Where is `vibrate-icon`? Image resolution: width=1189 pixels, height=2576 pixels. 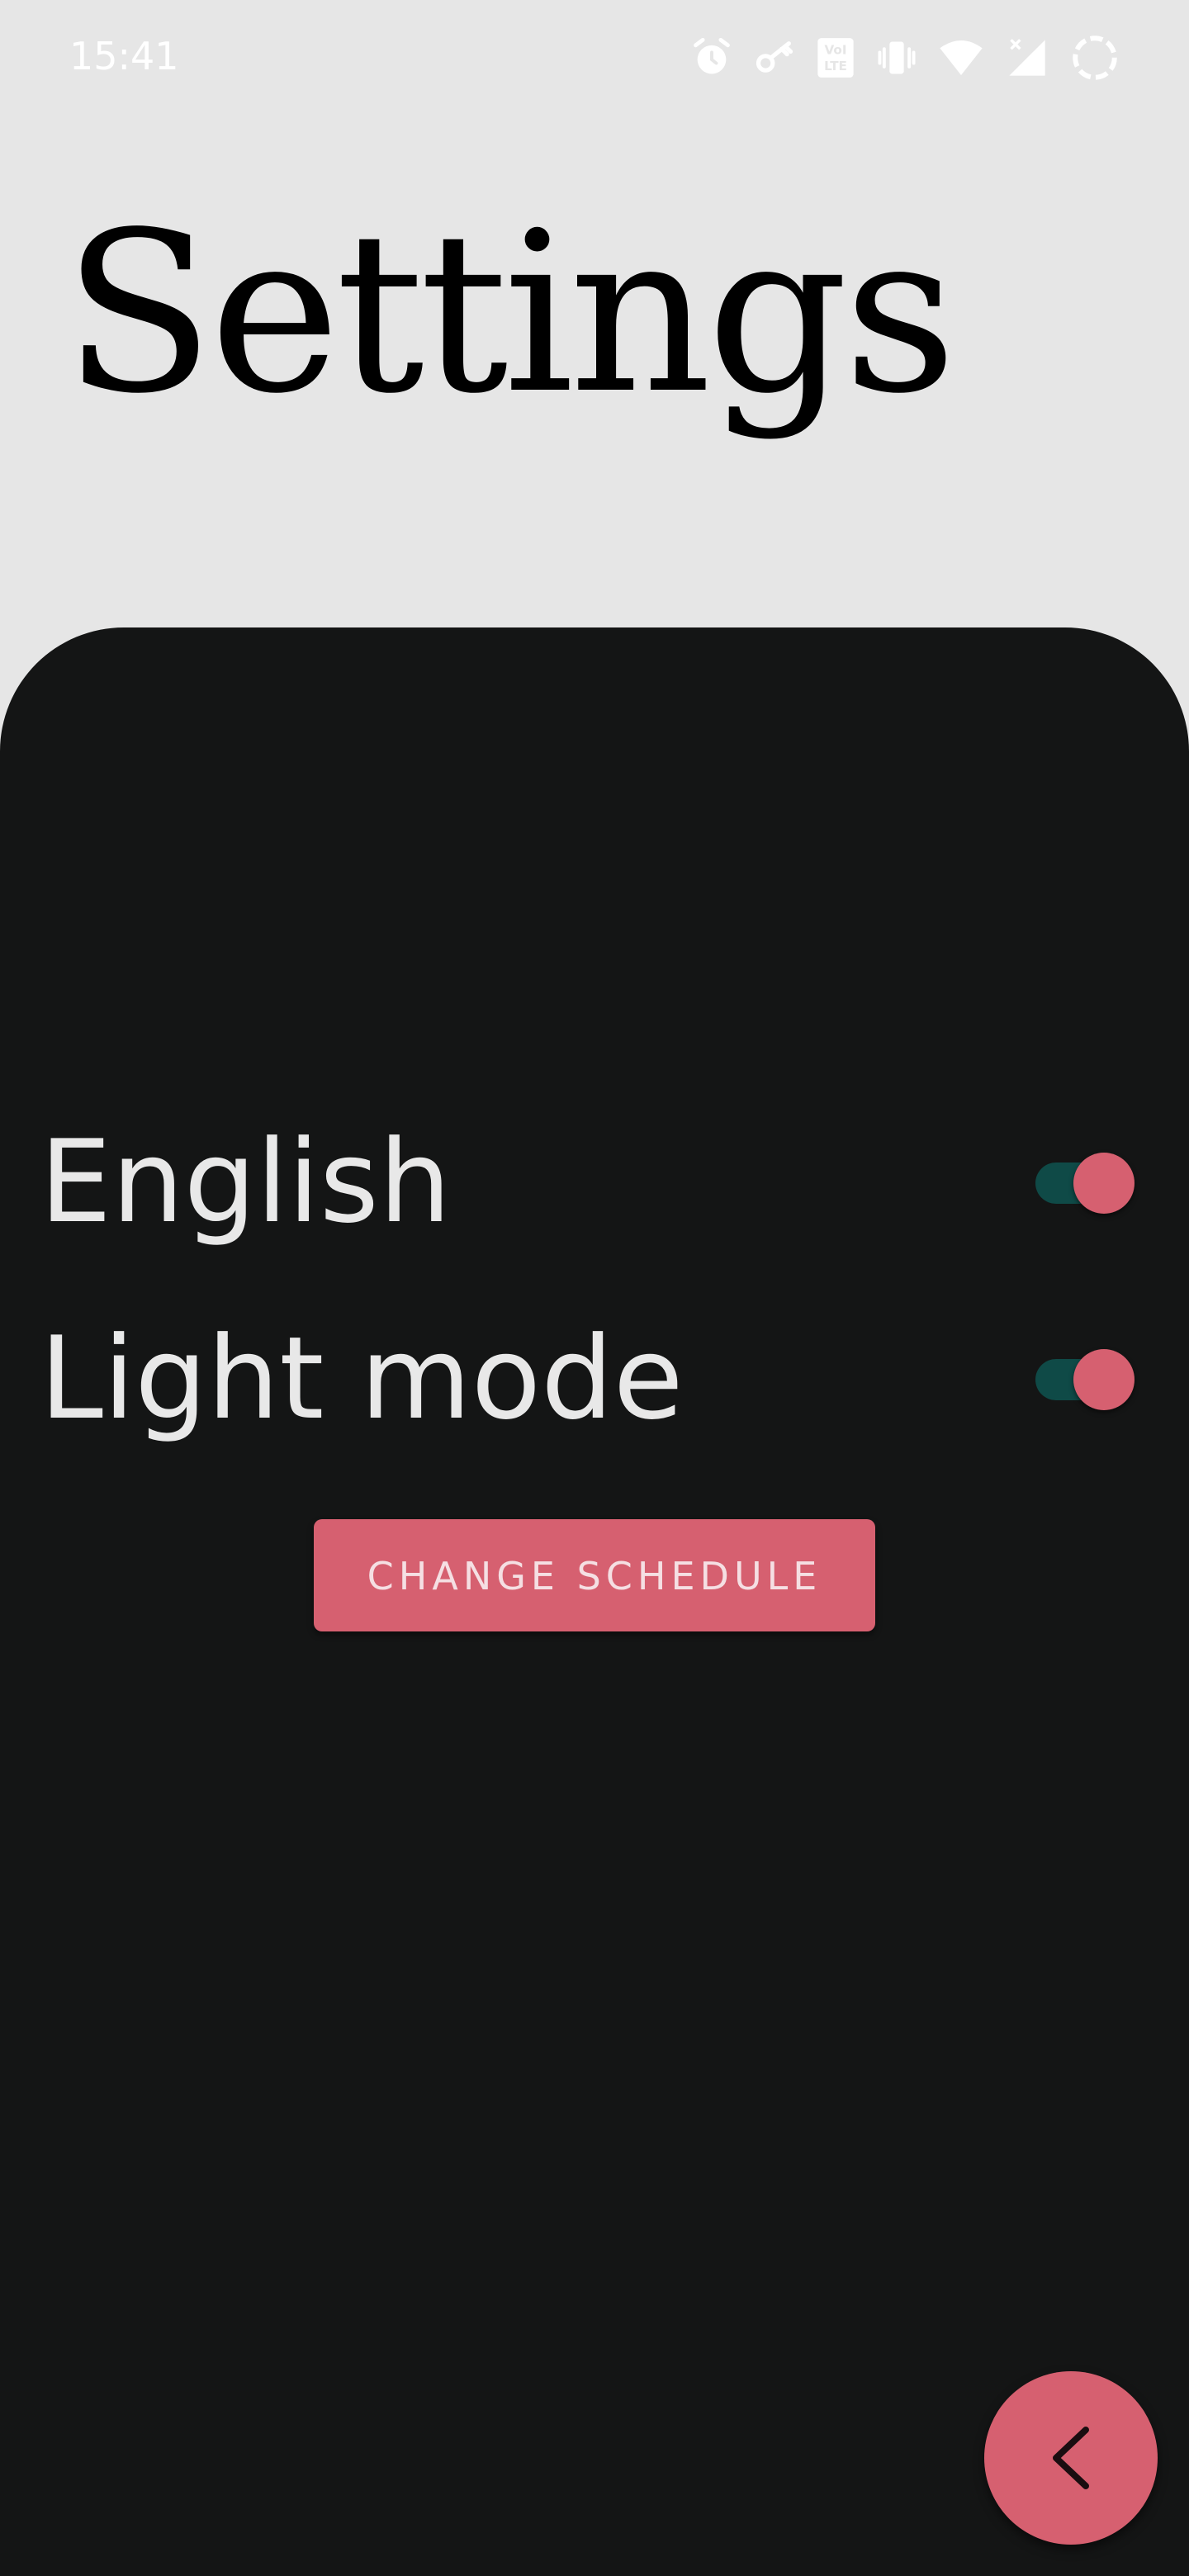 vibrate-icon is located at coordinates (896, 57).